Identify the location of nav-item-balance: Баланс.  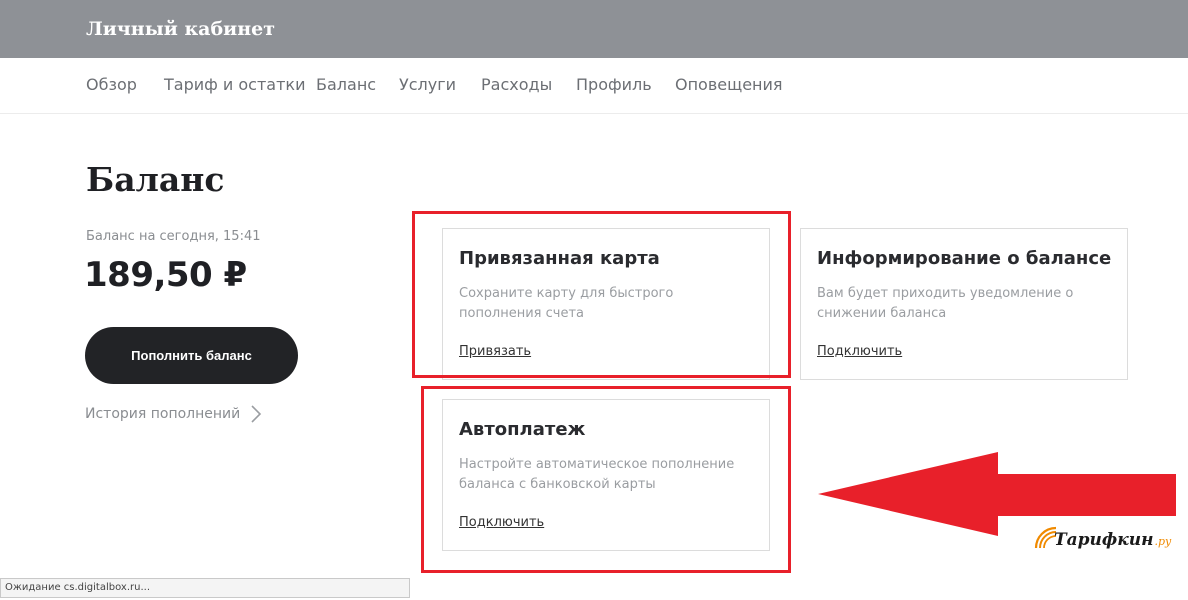
(346, 84).